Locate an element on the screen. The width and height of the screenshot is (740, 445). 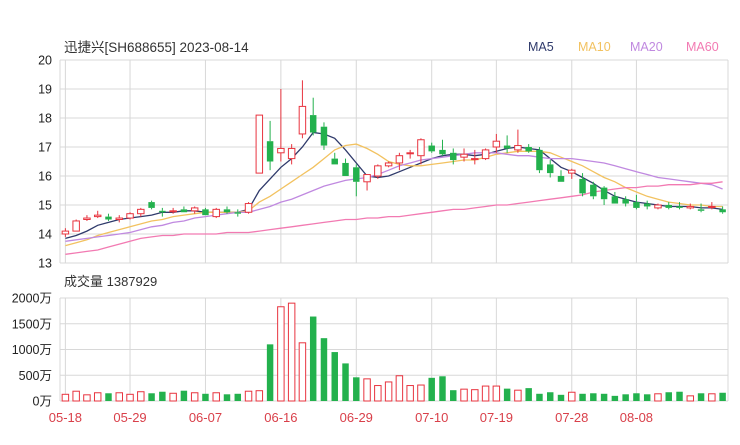
date-tick-label: 05-29 is located at coordinates (129, 417).